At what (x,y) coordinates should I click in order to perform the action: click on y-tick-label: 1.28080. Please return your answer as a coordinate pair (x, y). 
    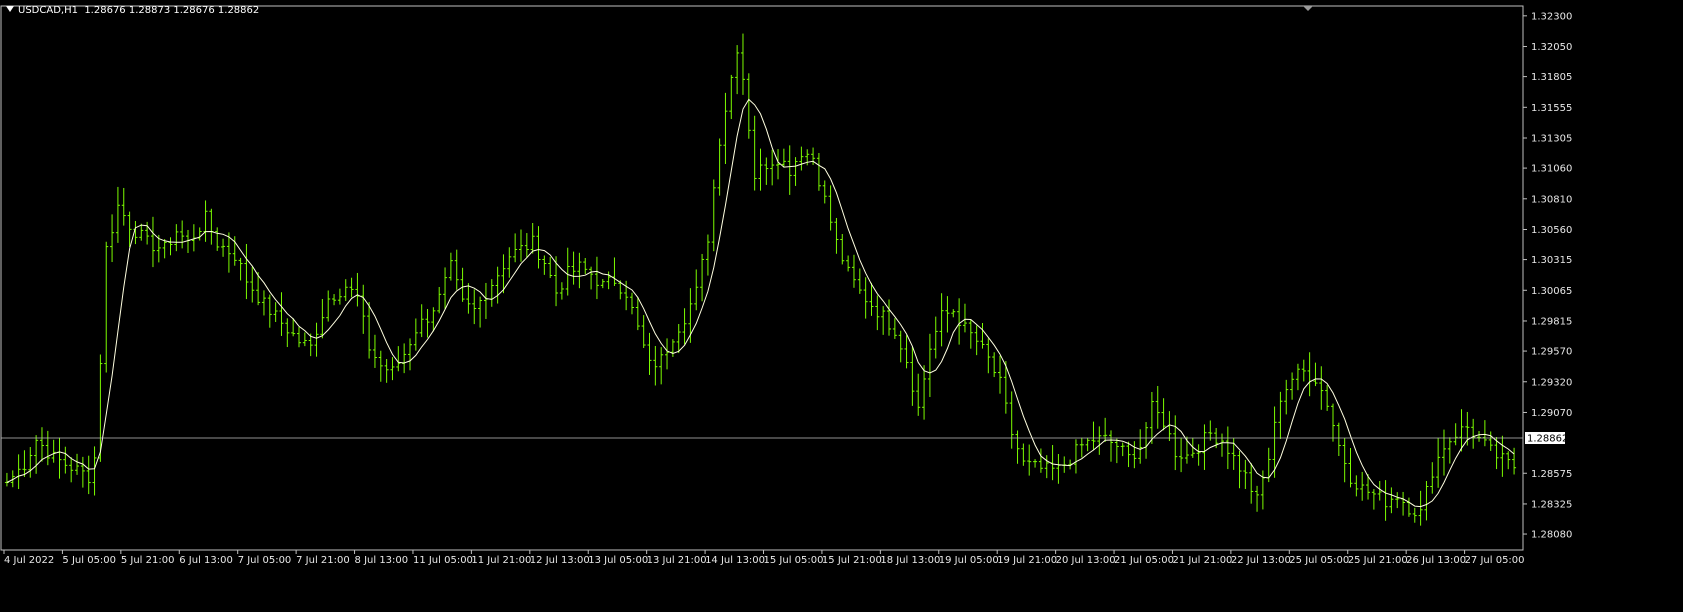
    Looking at the image, I should click on (1551, 535).